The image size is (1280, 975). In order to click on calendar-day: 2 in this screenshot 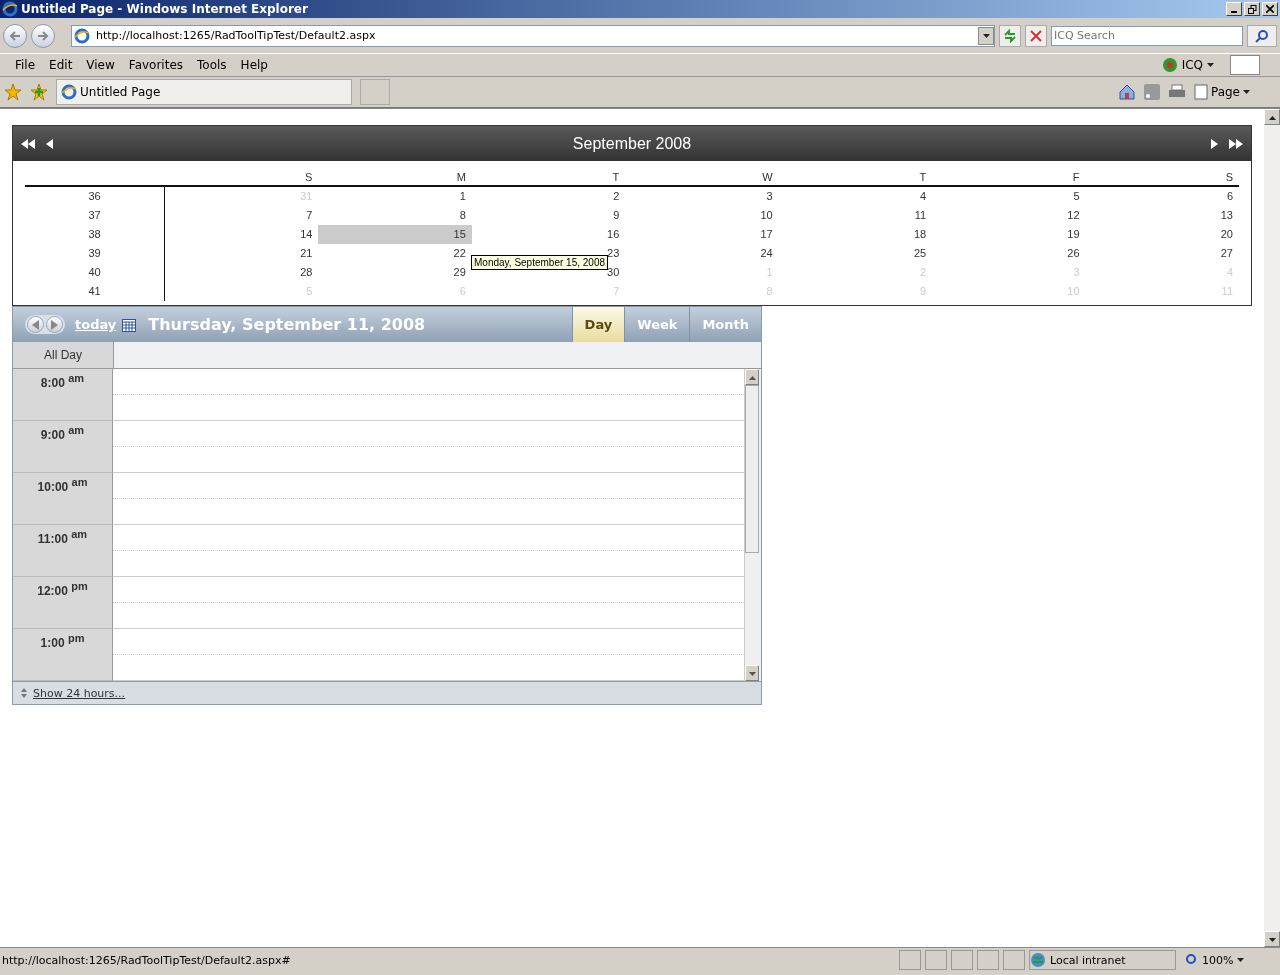, I will do `click(548, 196)`.